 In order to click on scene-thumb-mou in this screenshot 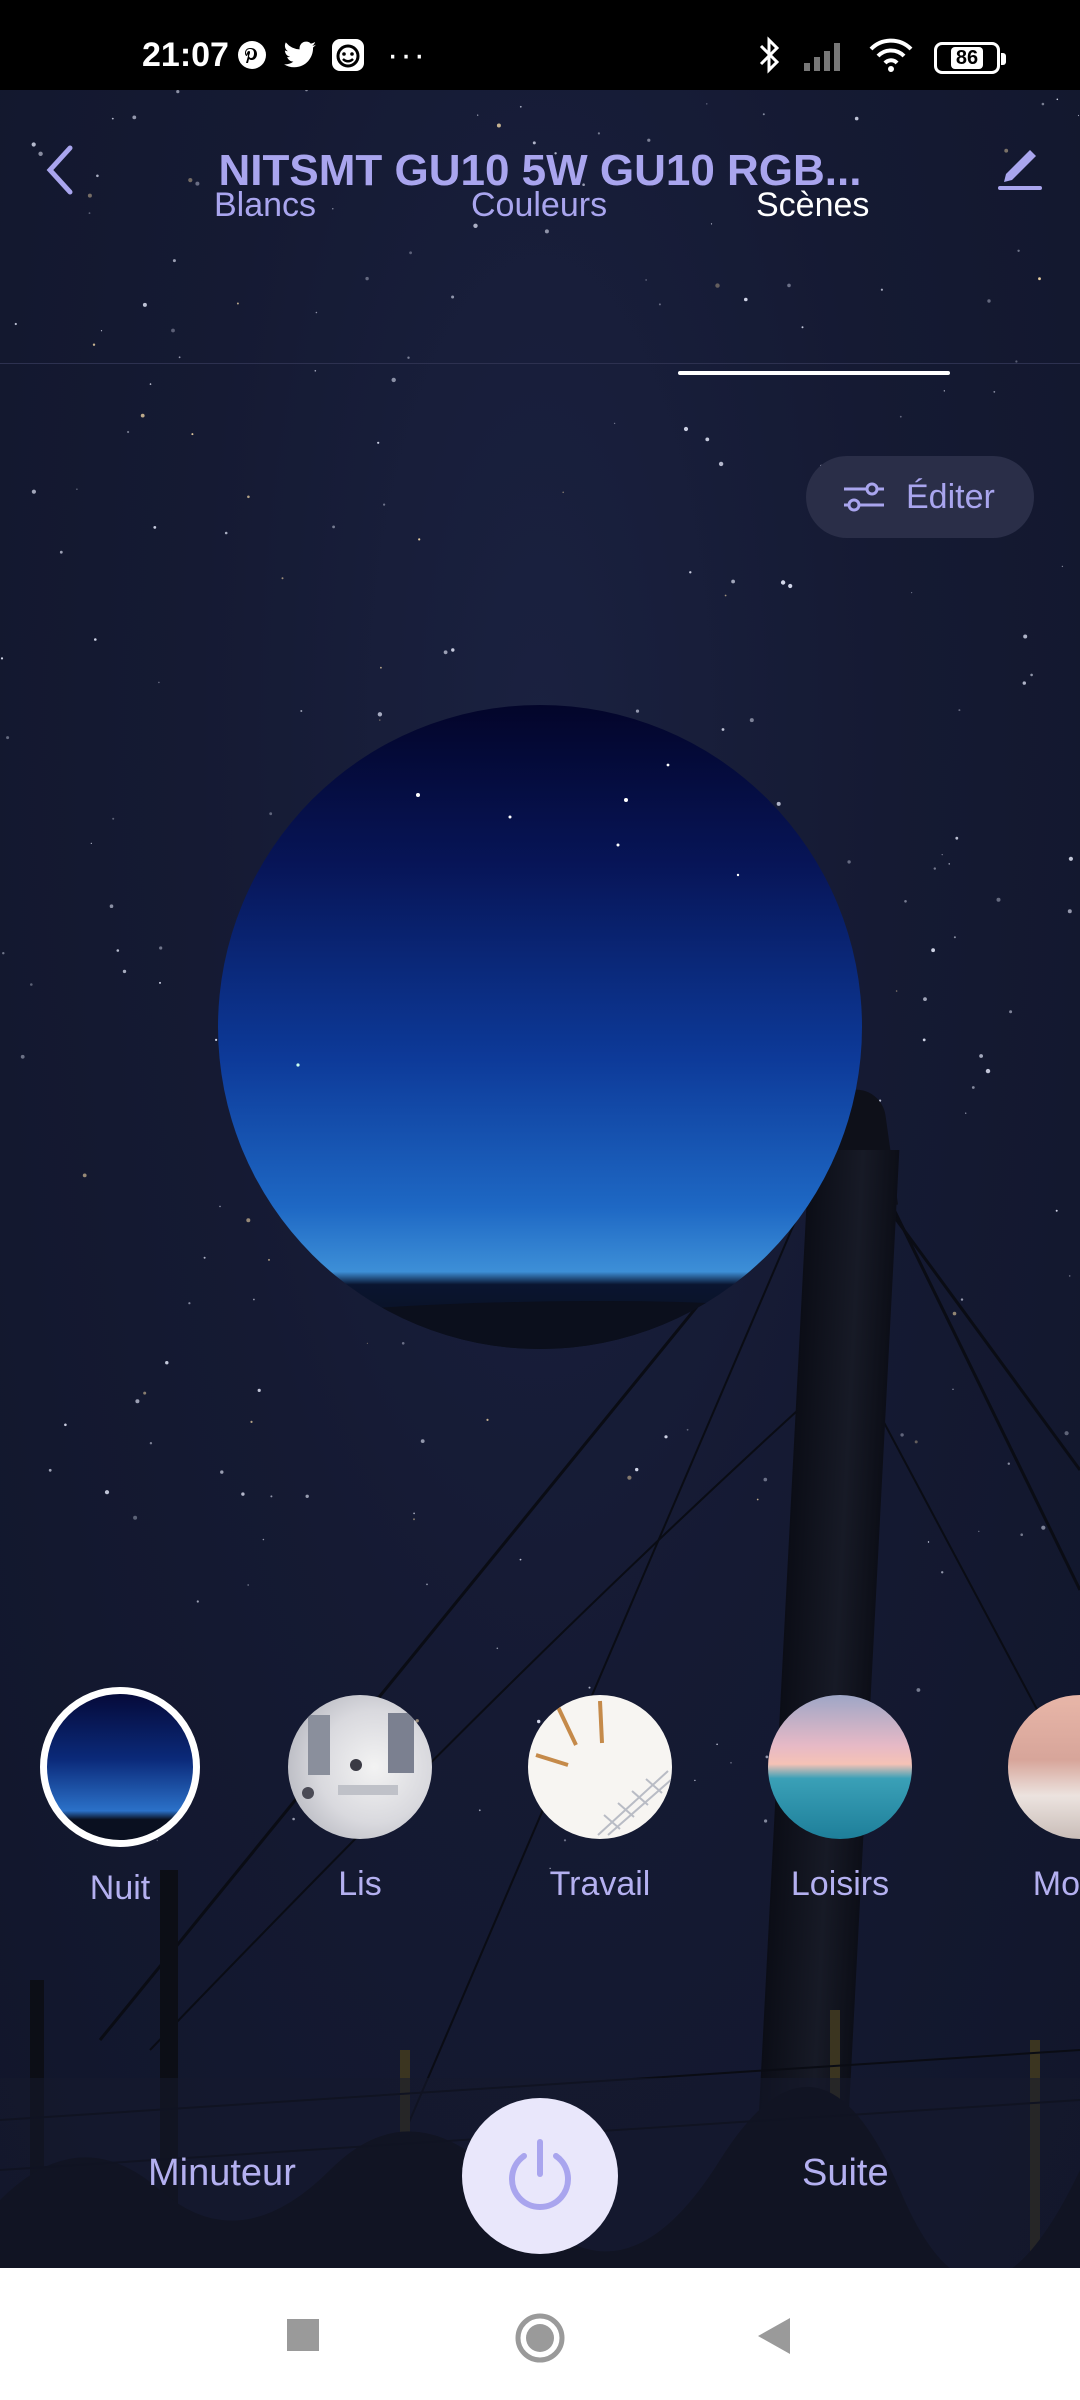, I will do `click(1044, 1767)`.